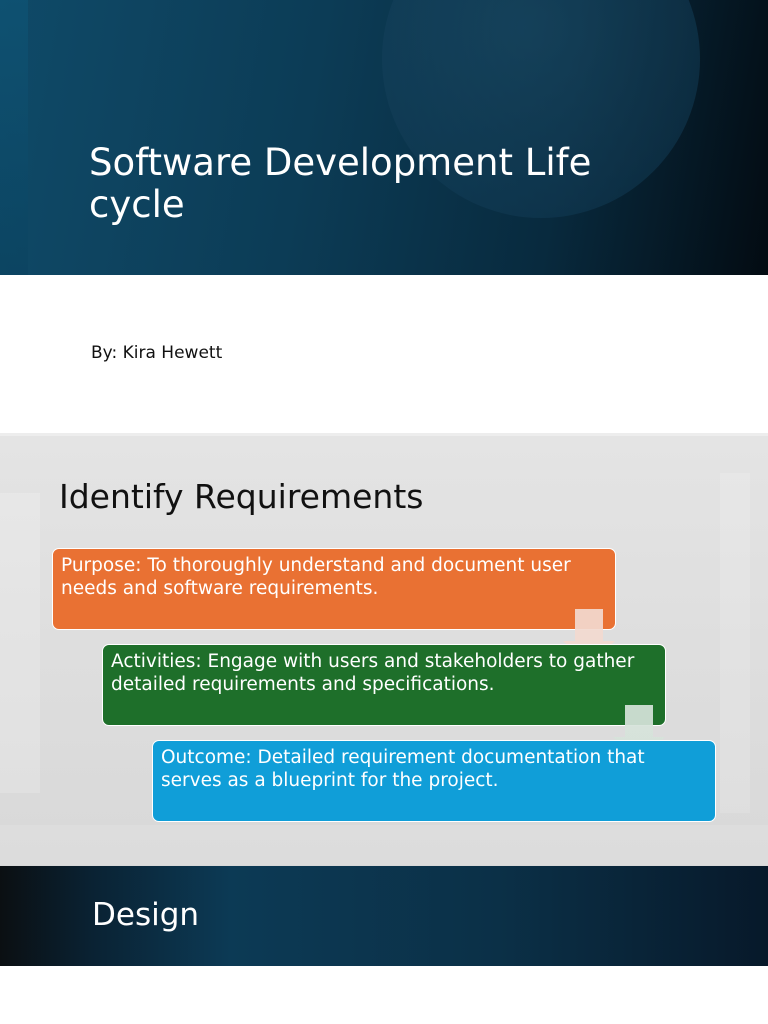 The image size is (768, 1024). I want to click on slide-heading: Identify Requirements, so click(241, 496).